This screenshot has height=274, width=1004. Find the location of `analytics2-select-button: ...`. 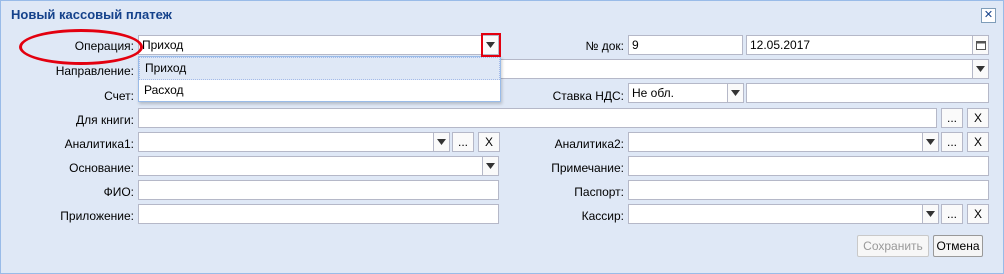

analytics2-select-button: ... is located at coordinates (952, 142).